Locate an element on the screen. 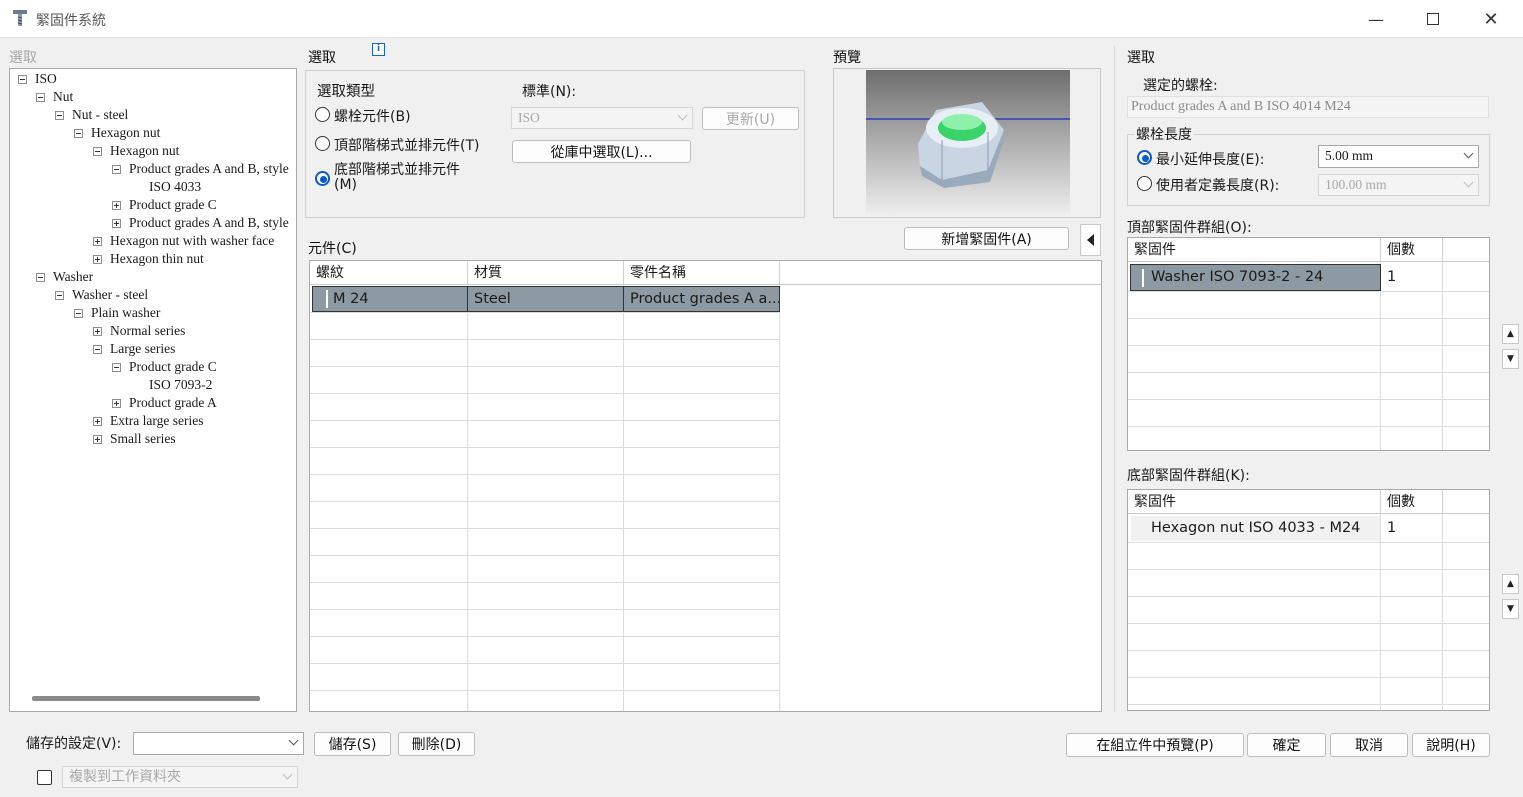 This screenshot has width=1523, height=797. cancel-button: 取消 is located at coordinates (1369, 745).